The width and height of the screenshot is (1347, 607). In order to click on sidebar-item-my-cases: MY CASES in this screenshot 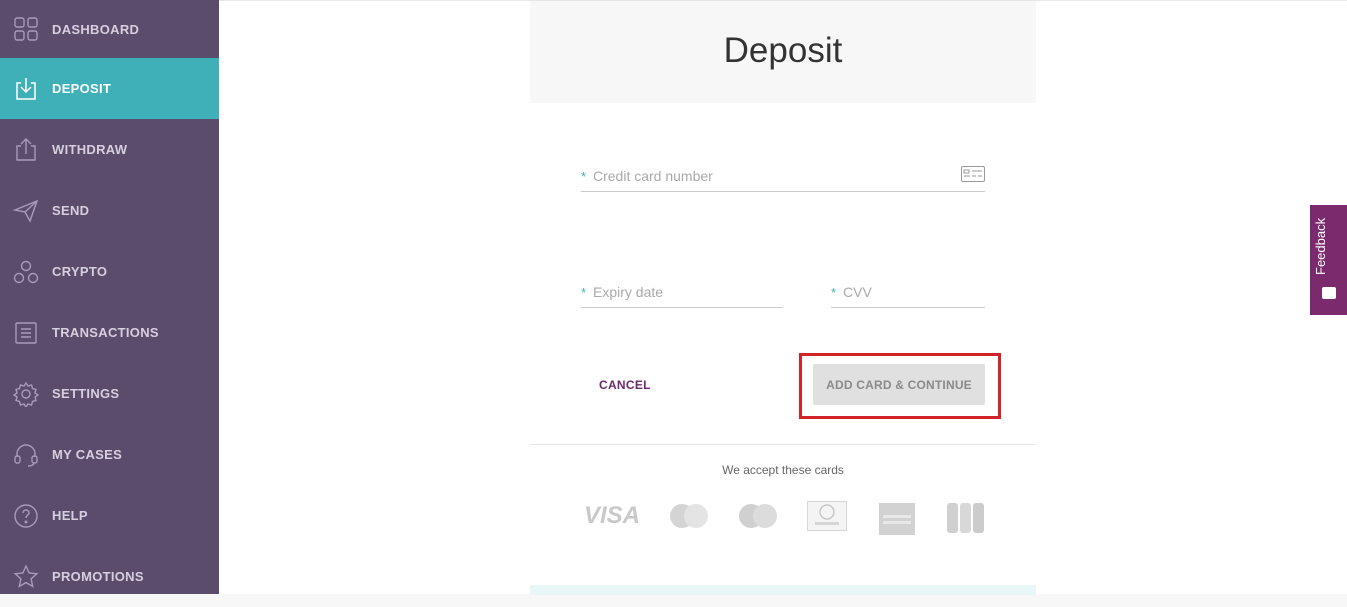, I will do `click(109, 454)`.